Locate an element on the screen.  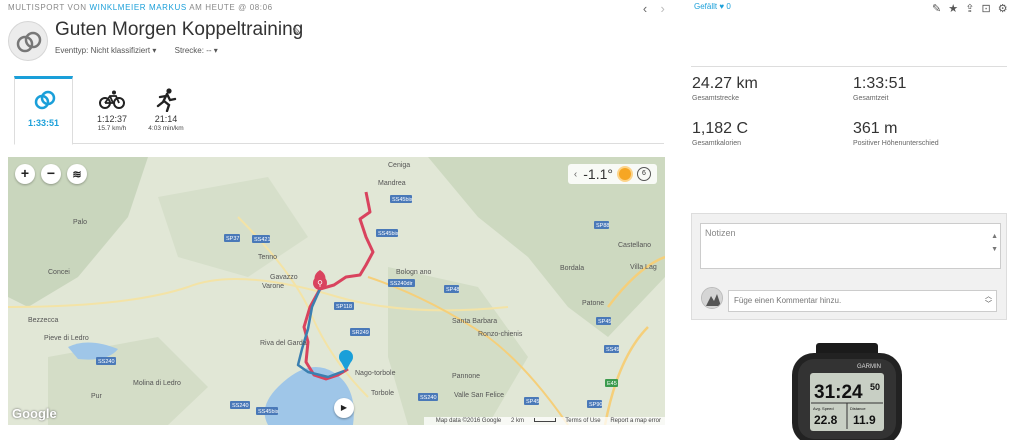
weather-widget: ‹ -1.1° 6 is located at coordinates (612, 174).